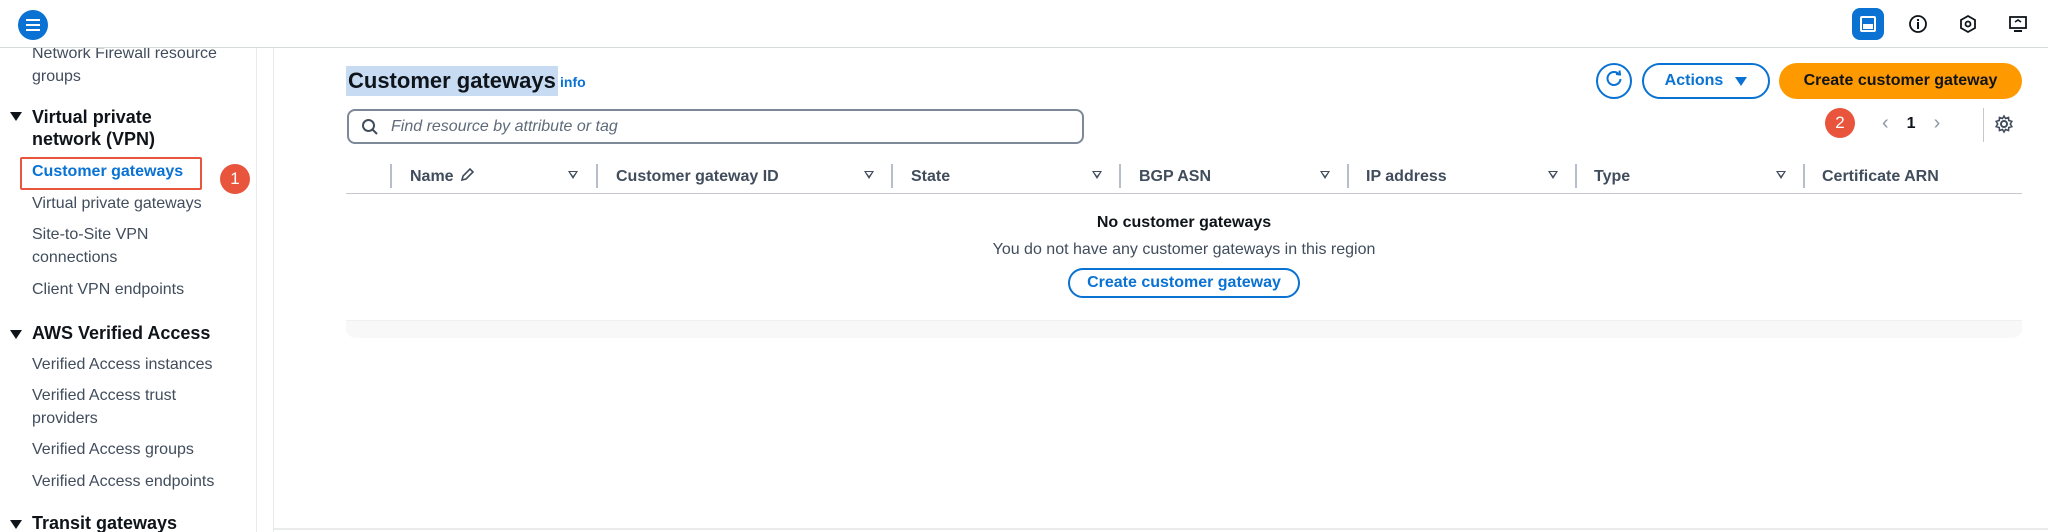 This screenshot has width=2048, height=532. I want to click on refresh-button, so click(1614, 81).